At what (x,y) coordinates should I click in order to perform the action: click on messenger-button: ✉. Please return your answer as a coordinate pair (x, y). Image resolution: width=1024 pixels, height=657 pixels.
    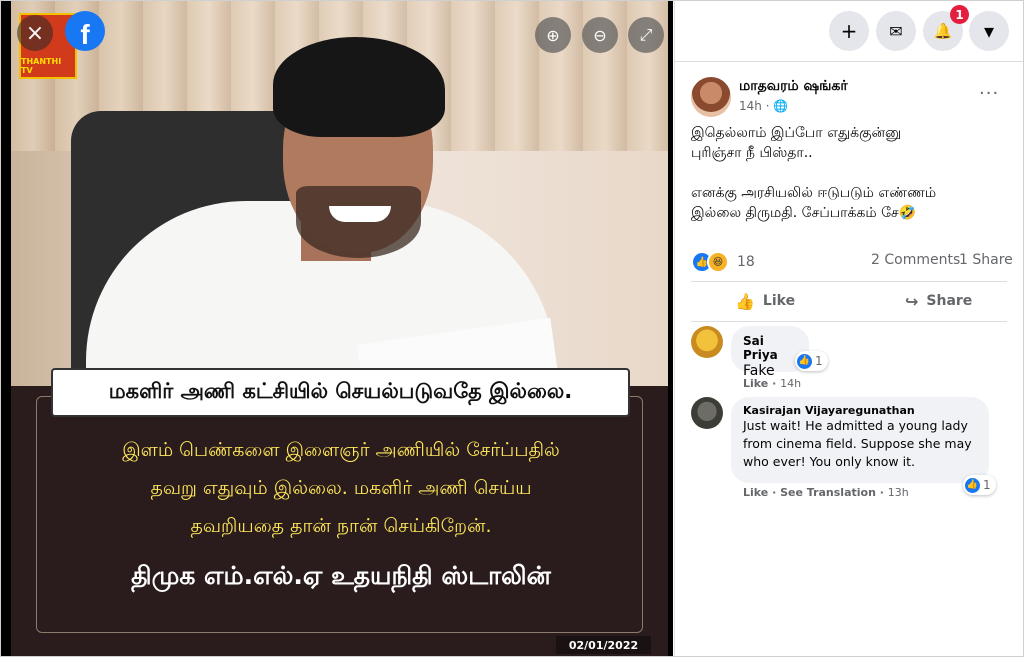
    Looking at the image, I should click on (896, 31).